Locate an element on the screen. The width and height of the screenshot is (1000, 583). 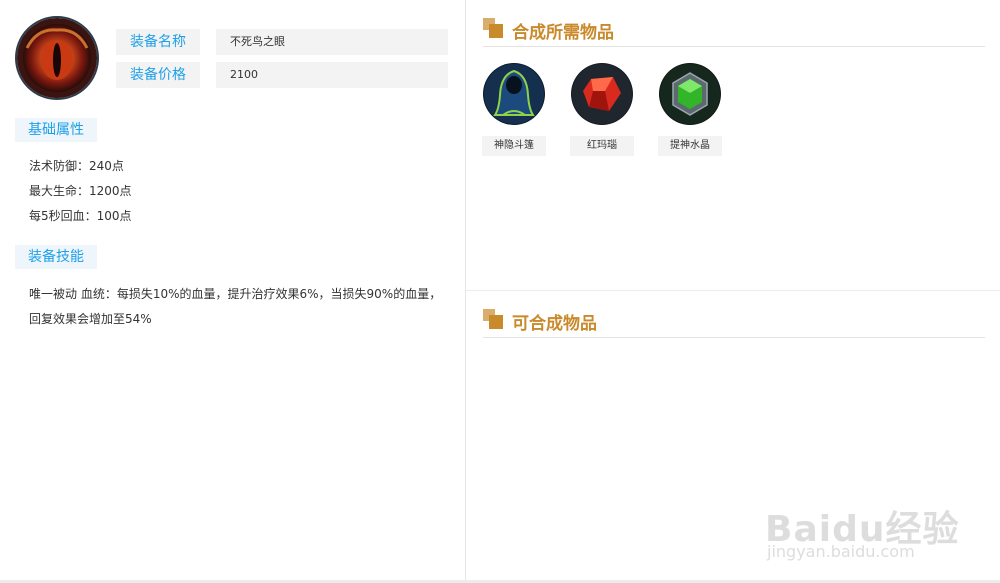
component-item: 提神水晶 is located at coordinates (690, 109).